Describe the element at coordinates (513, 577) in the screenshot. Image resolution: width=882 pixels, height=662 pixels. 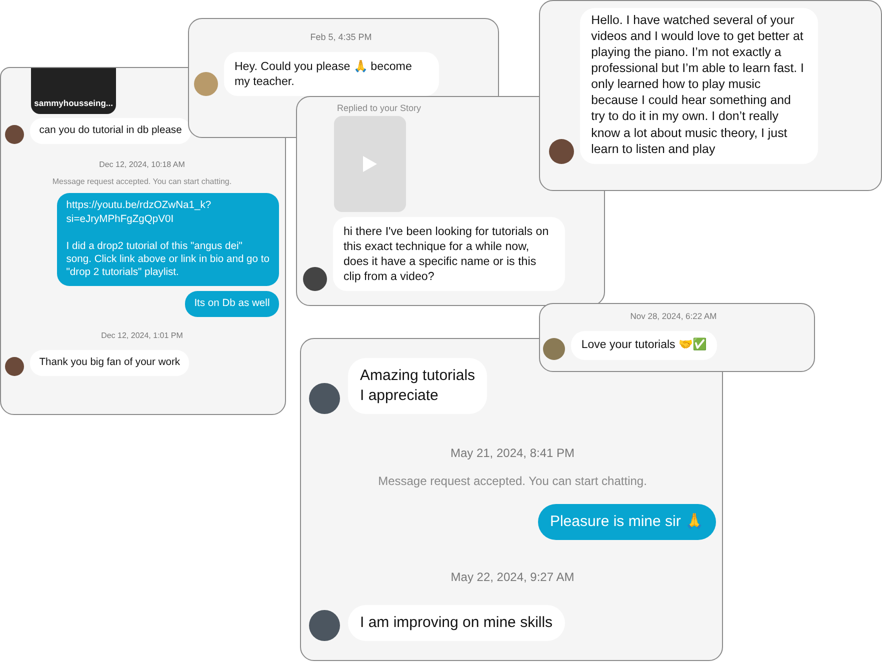
I see `timestamp: May 22, 2024, 9:27 AM` at that location.